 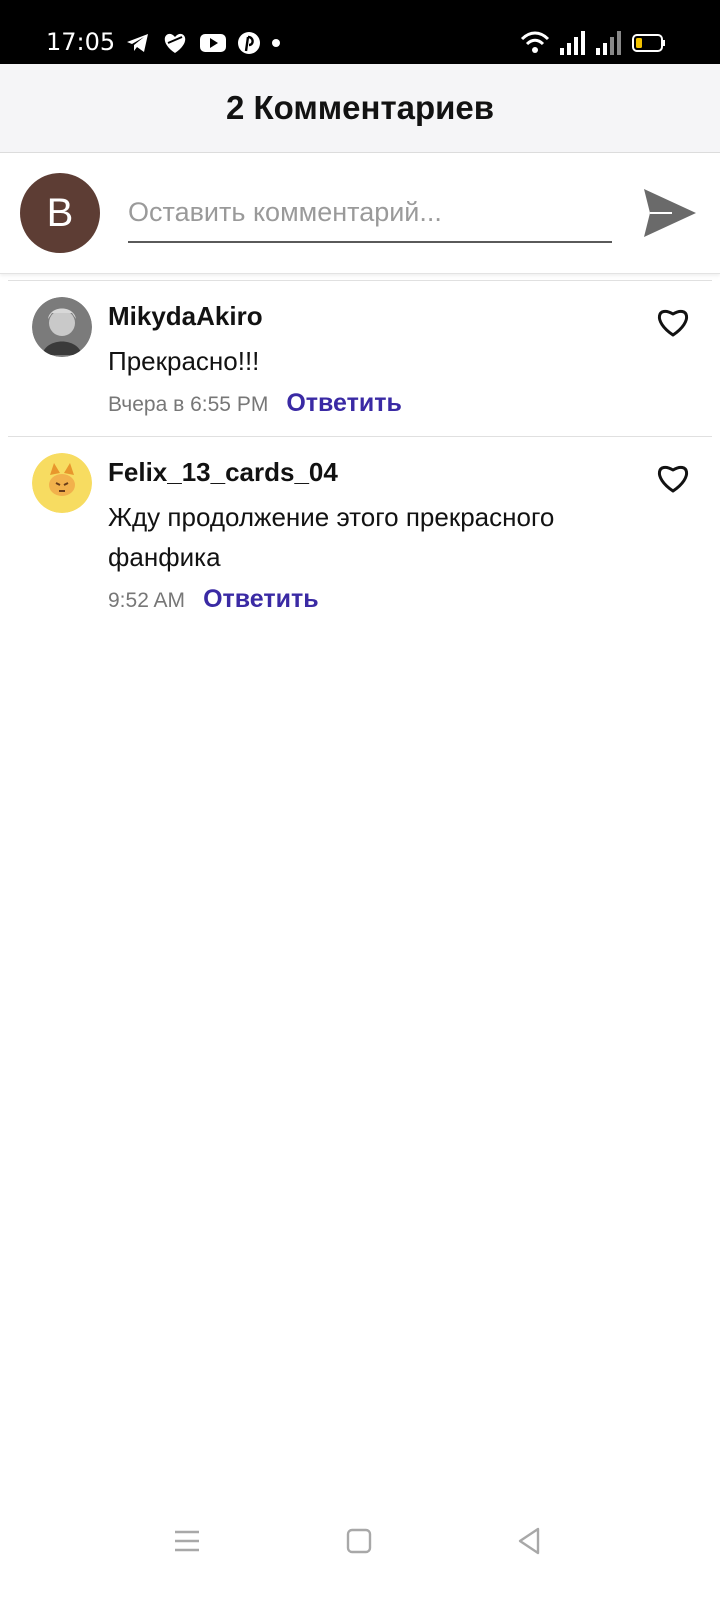 I want to click on status-time: 17:05, so click(x=81, y=42).